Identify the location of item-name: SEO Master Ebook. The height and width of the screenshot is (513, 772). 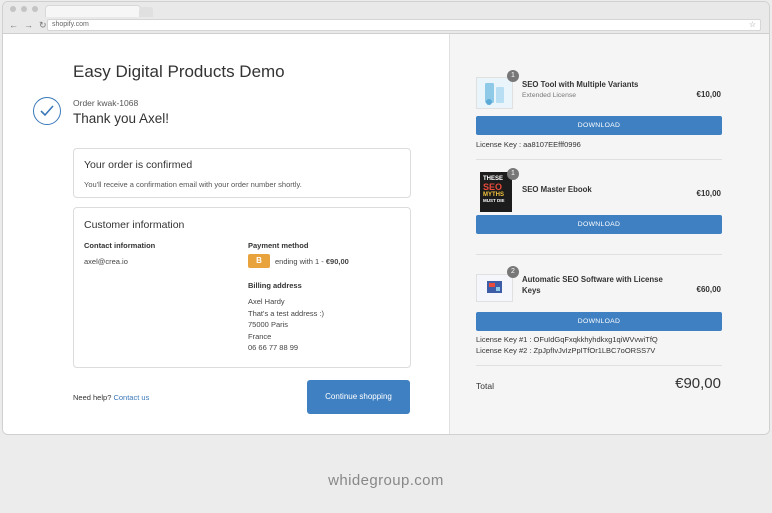
(557, 189).